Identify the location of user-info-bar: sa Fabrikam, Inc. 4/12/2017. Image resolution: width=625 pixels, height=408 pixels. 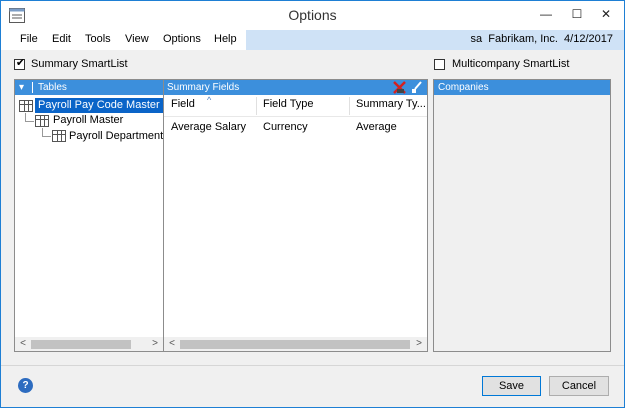
(435, 40).